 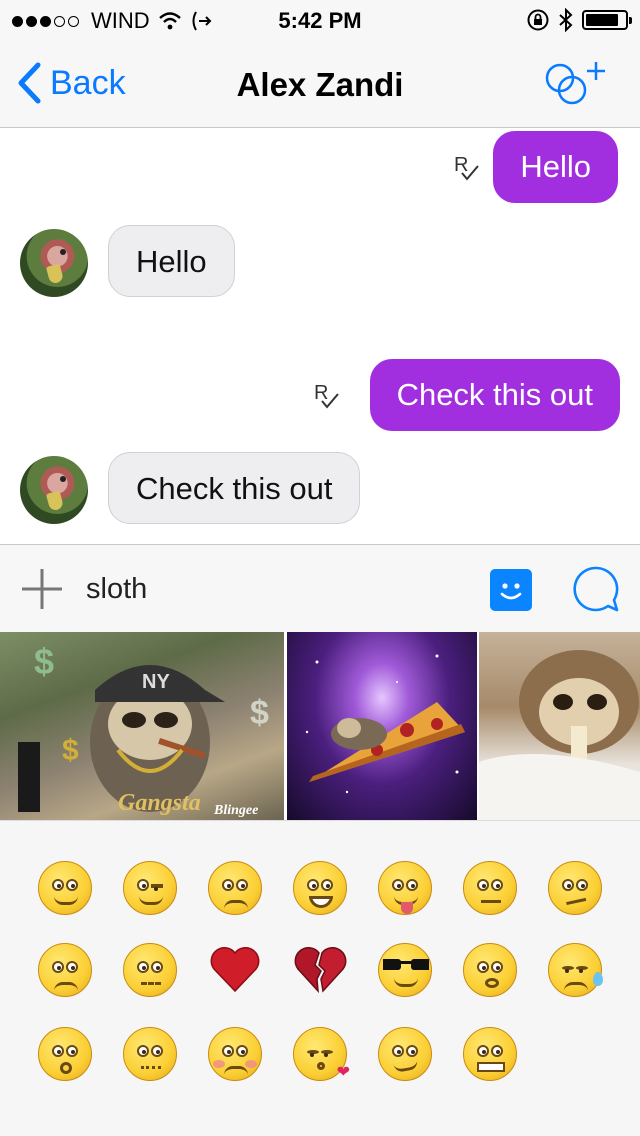 I want to click on message-incoming: Check this out, so click(x=234, y=488).